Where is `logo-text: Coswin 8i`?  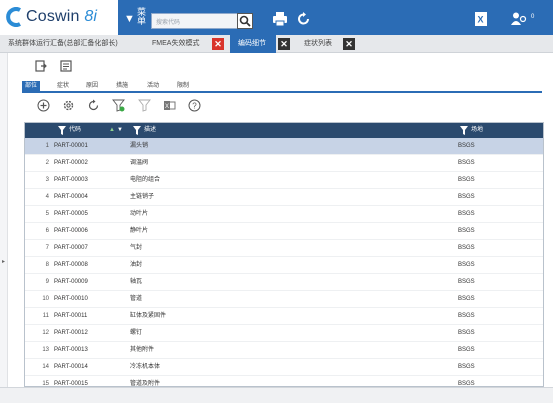 logo-text: Coswin 8i is located at coordinates (62, 16).